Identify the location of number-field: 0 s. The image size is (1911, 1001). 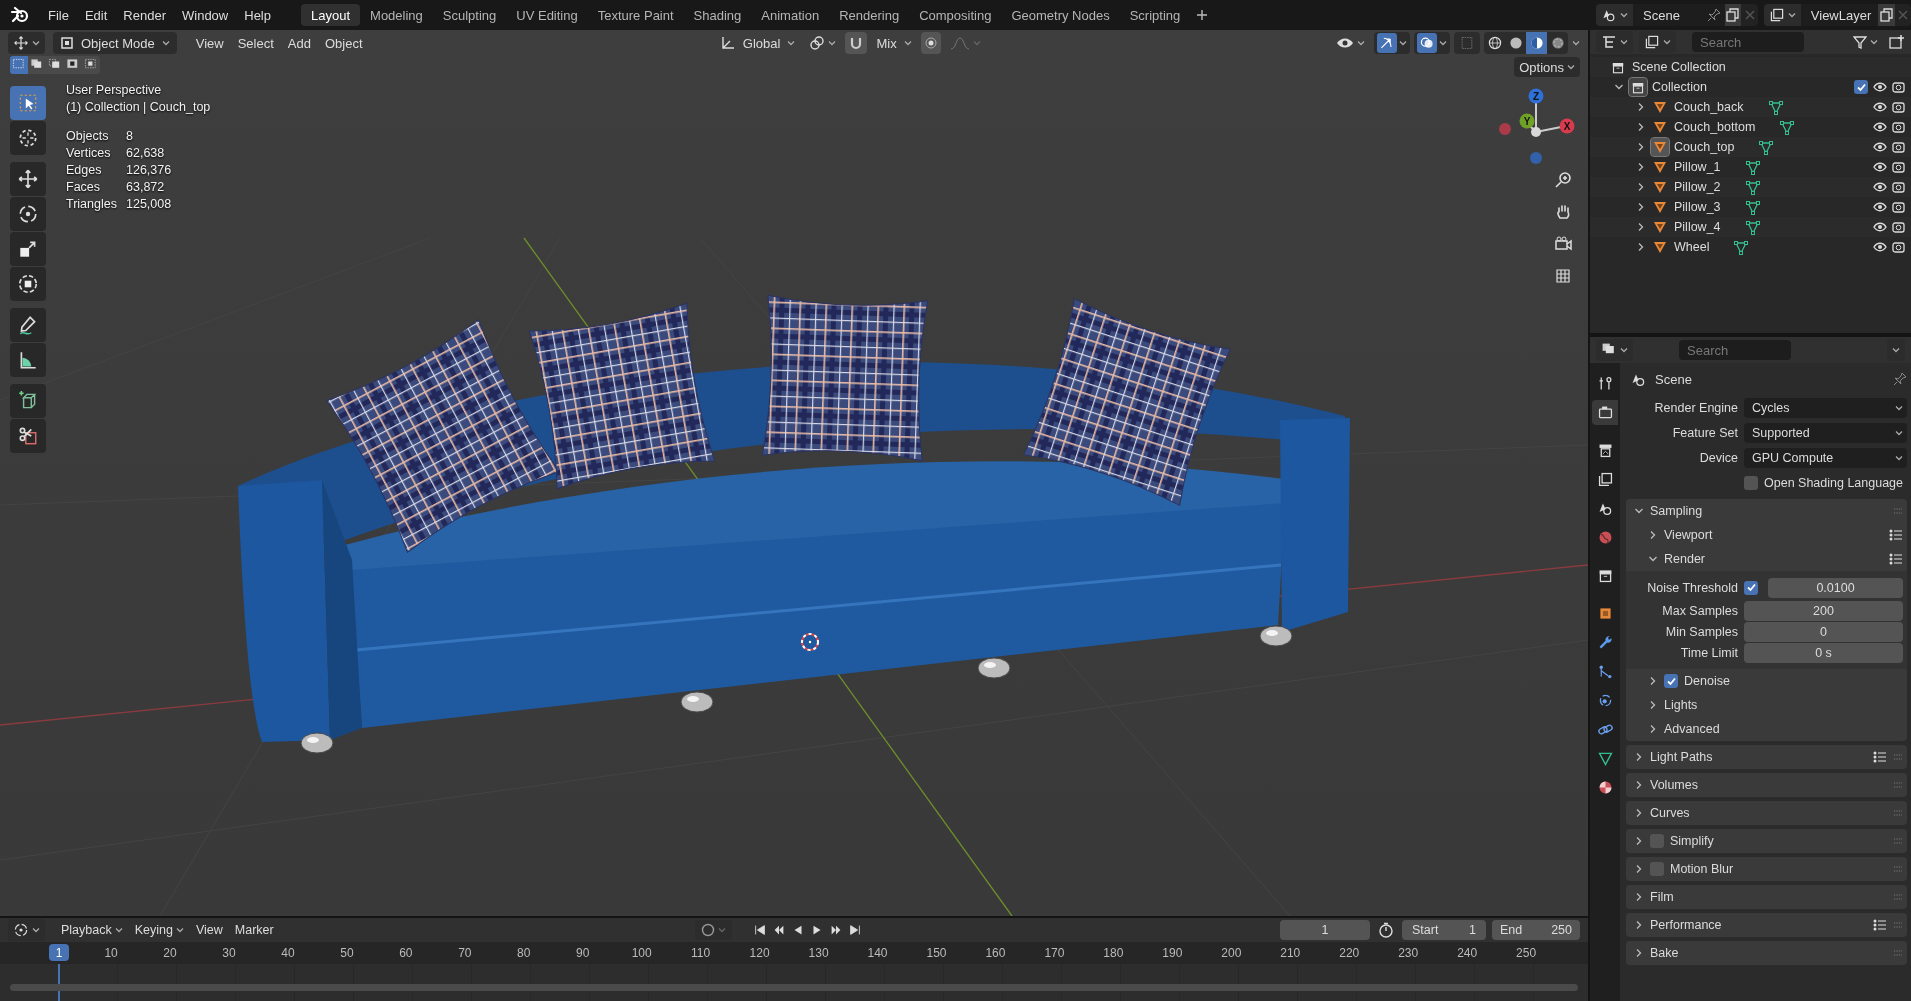
(1823, 652).